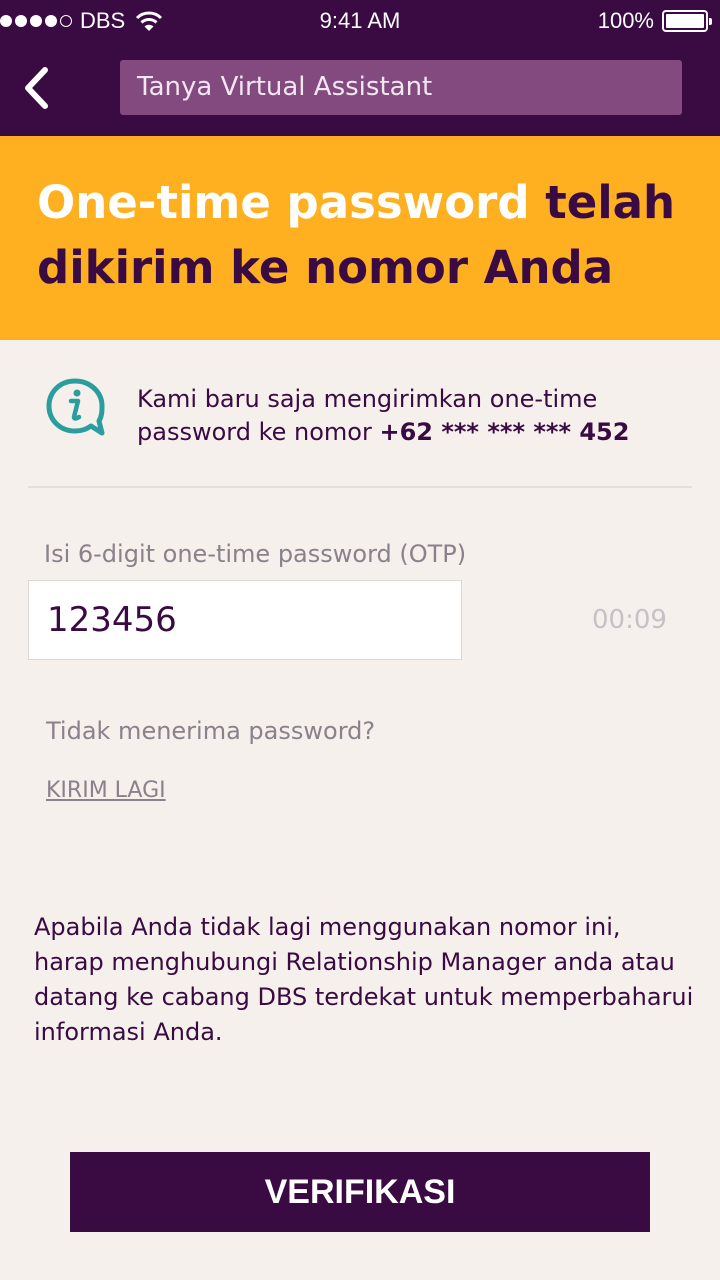 This screenshot has height=1280, width=720. What do you see at coordinates (360, 487) in the screenshot?
I see `divider` at bounding box center [360, 487].